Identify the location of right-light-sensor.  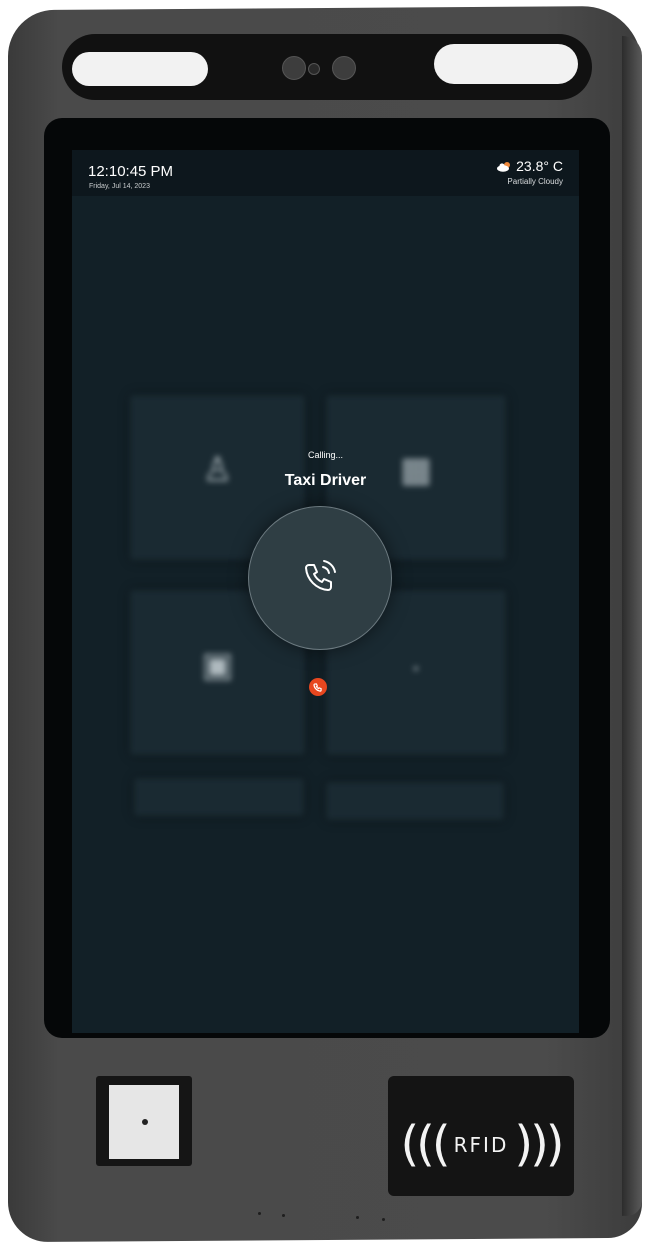
(506, 64).